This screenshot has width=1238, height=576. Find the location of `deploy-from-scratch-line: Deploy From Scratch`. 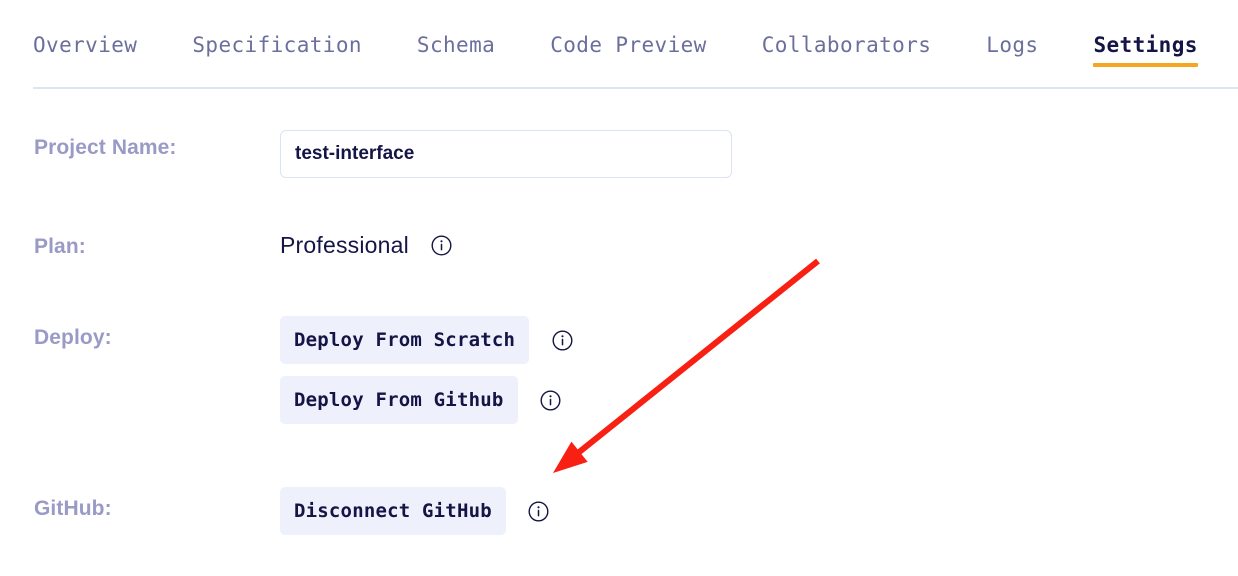

deploy-from-scratch-line: Deploy From Scratch is located at coordinates (426, 340).